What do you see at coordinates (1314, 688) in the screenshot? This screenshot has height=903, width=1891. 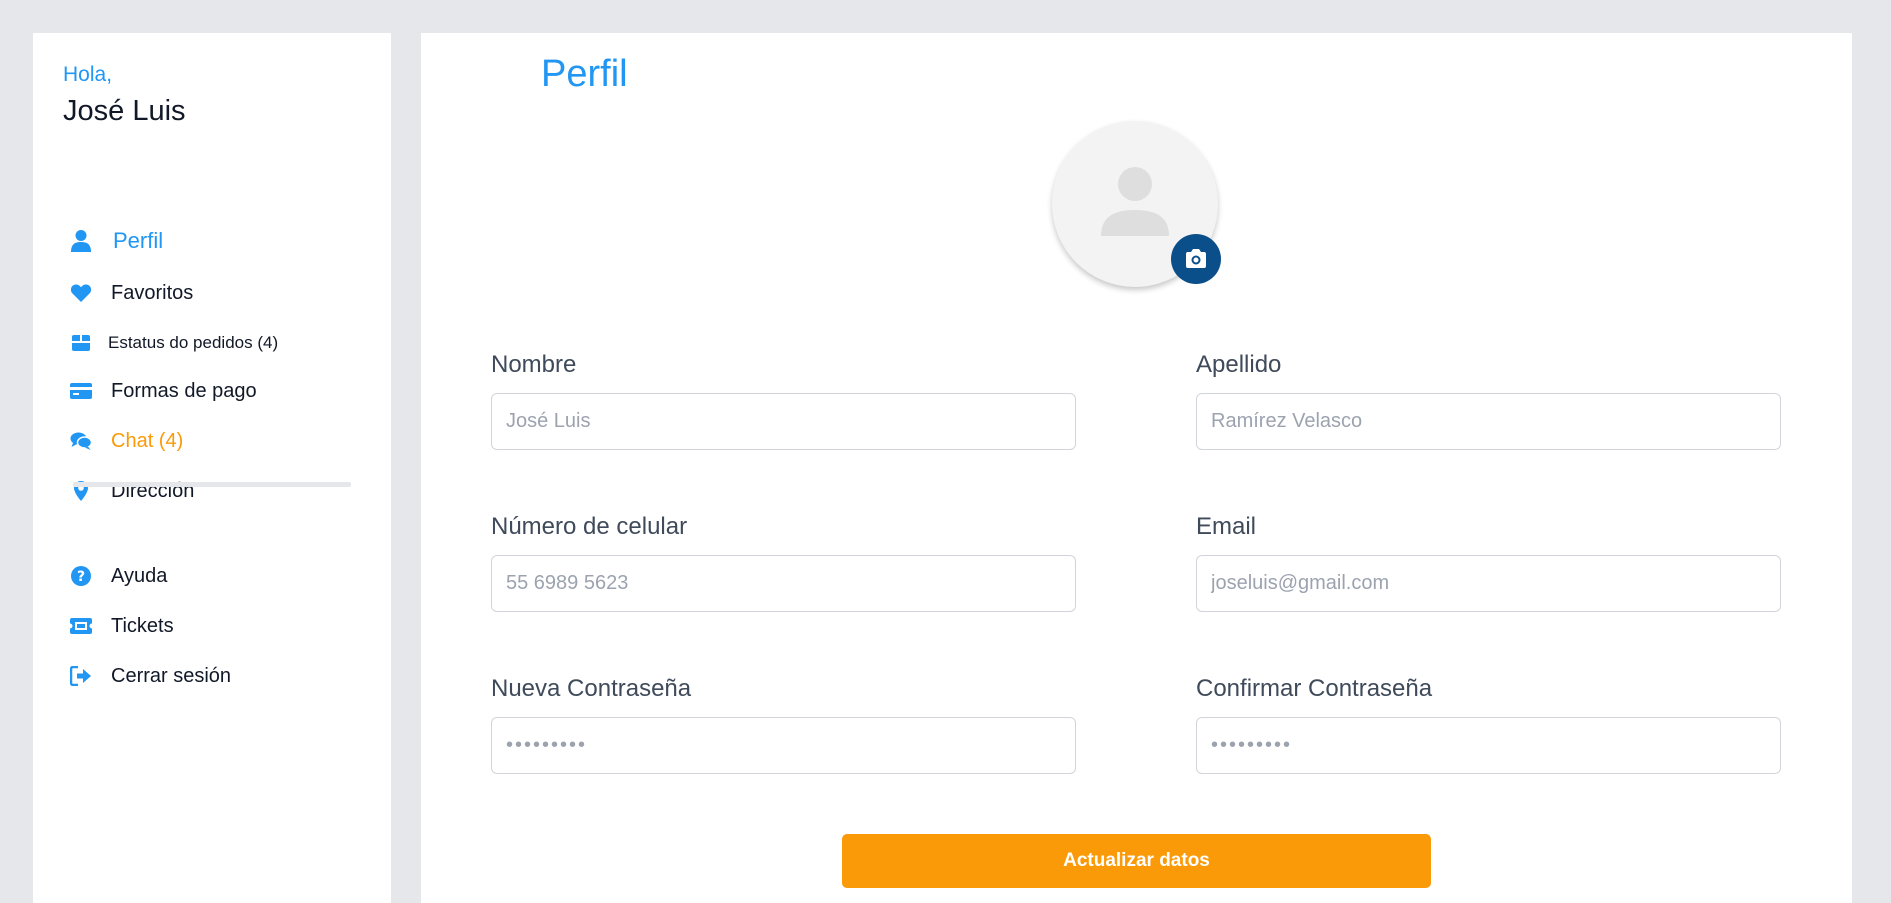 I see `confirmar-contrasena-label: Confirmar Contraseña` at bounding box center [1314, 688].